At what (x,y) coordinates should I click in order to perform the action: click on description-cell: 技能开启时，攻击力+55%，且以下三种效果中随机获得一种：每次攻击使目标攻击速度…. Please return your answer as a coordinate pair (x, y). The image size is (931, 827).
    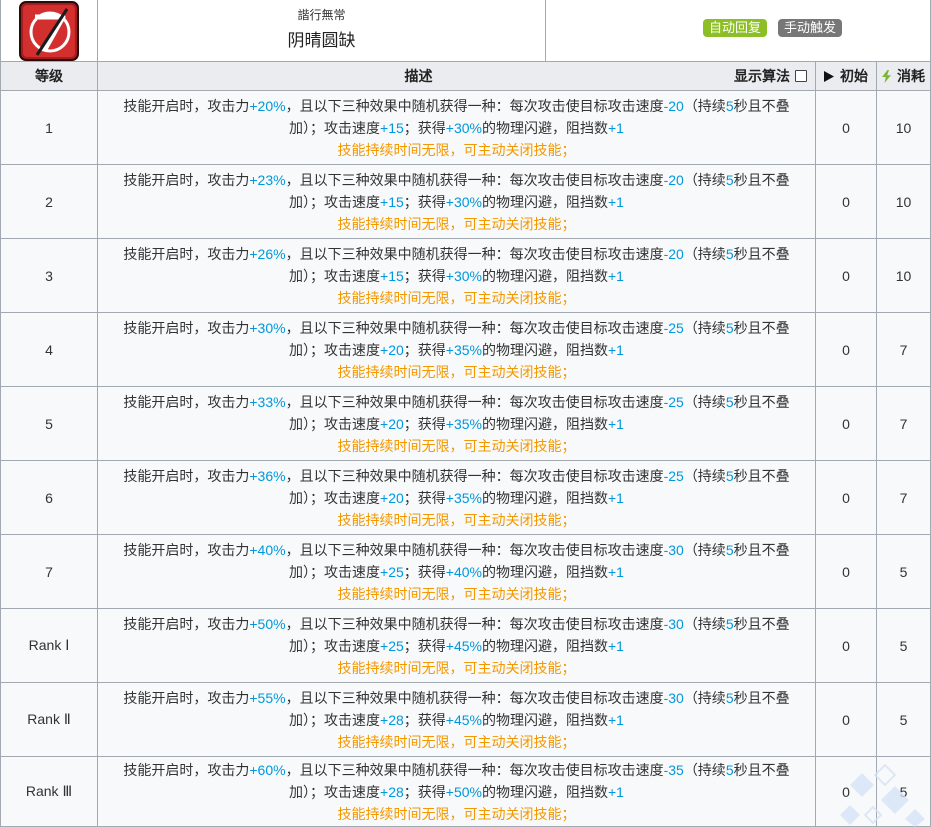
    Looking at the image, I should click on (457, 720).